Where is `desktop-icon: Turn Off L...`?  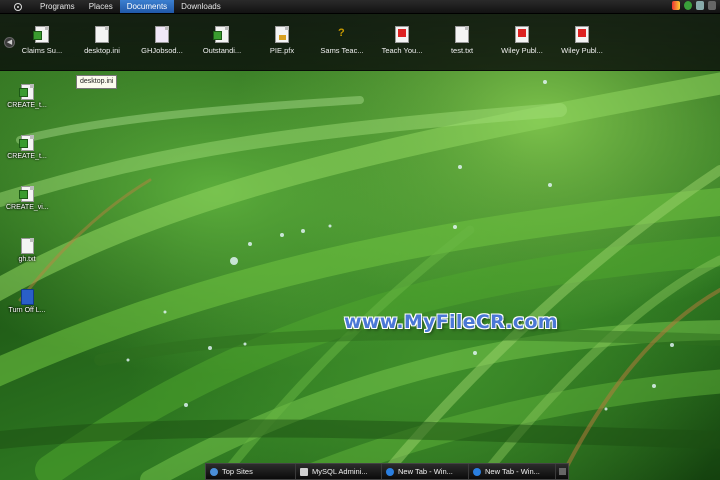 desktop-icon: Turn Off L... is located at coordinates (27, 301).